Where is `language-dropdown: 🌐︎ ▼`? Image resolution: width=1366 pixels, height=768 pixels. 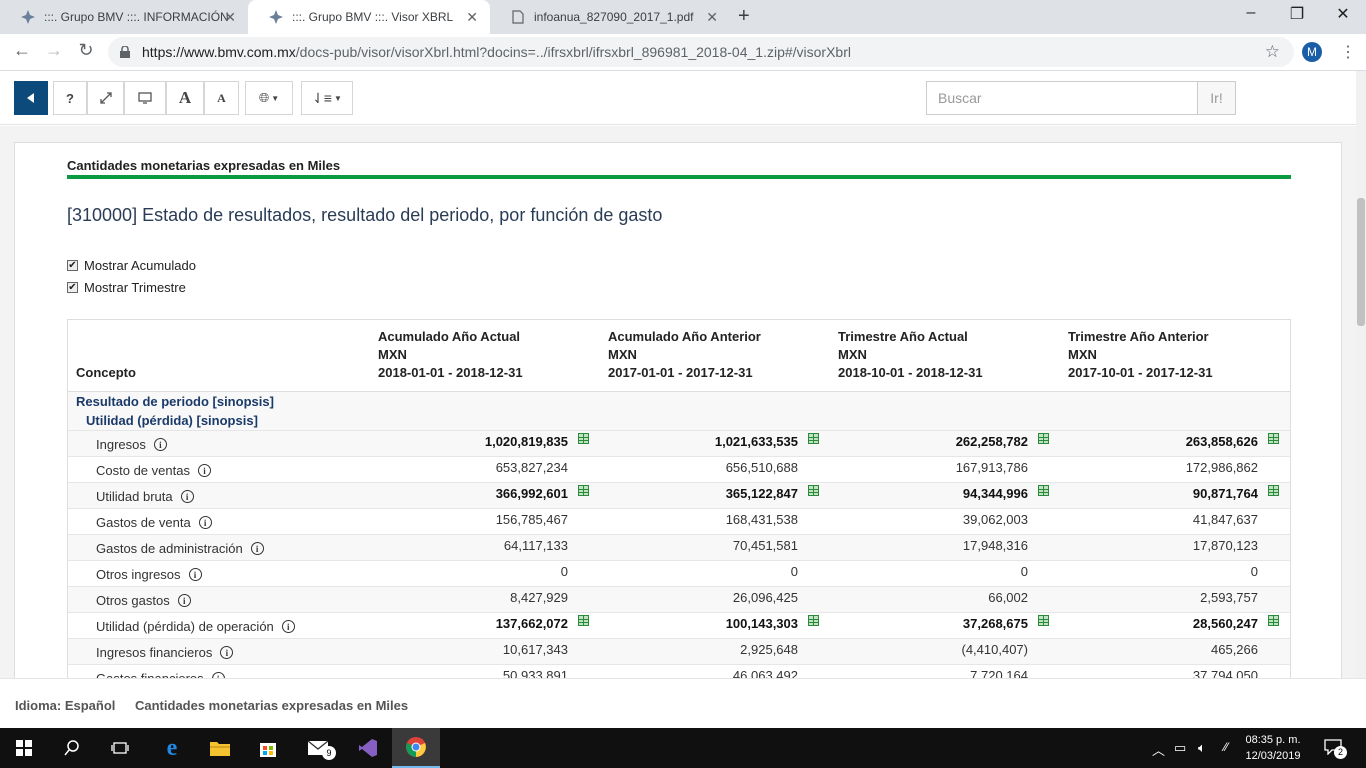
language-dropdown: 🌐︎ ▼ is located at coordinates (269, 98).